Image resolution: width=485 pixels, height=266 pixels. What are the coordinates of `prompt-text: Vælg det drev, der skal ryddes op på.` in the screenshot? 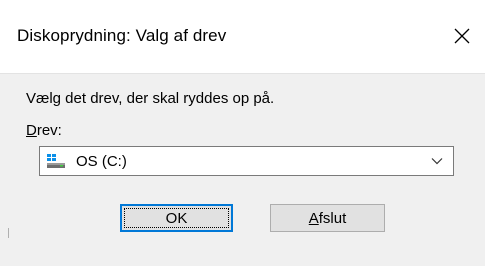 It's located at (150, 98).